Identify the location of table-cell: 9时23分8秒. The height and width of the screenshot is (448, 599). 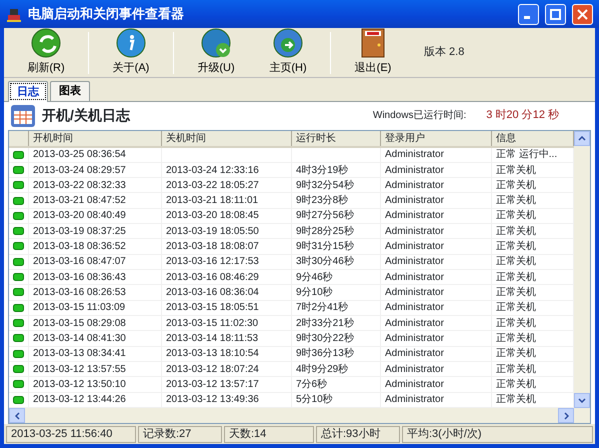
(336, 200).